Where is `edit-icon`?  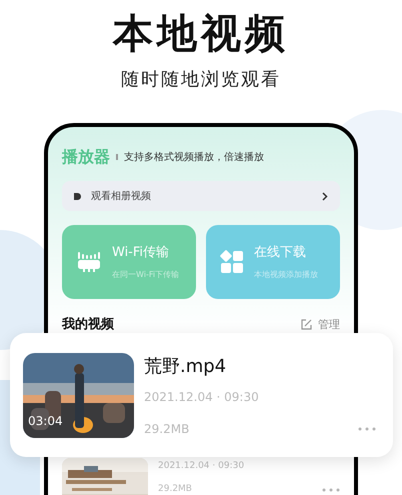
edit-icon is located at coordinates (306, 324).